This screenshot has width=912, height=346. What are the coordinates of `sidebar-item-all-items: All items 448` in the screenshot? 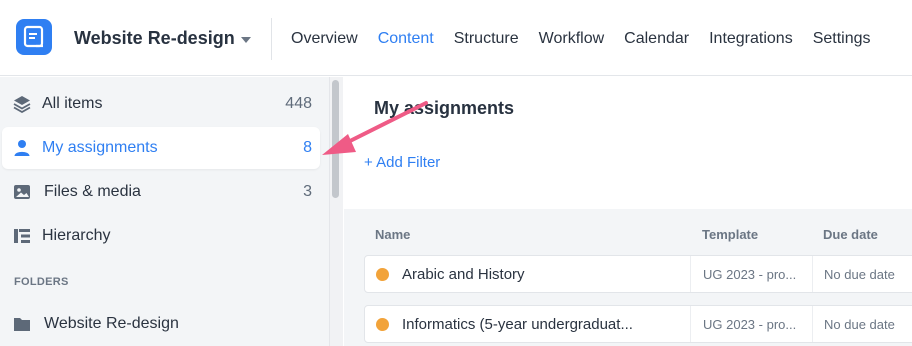 It's located at (161, 104).